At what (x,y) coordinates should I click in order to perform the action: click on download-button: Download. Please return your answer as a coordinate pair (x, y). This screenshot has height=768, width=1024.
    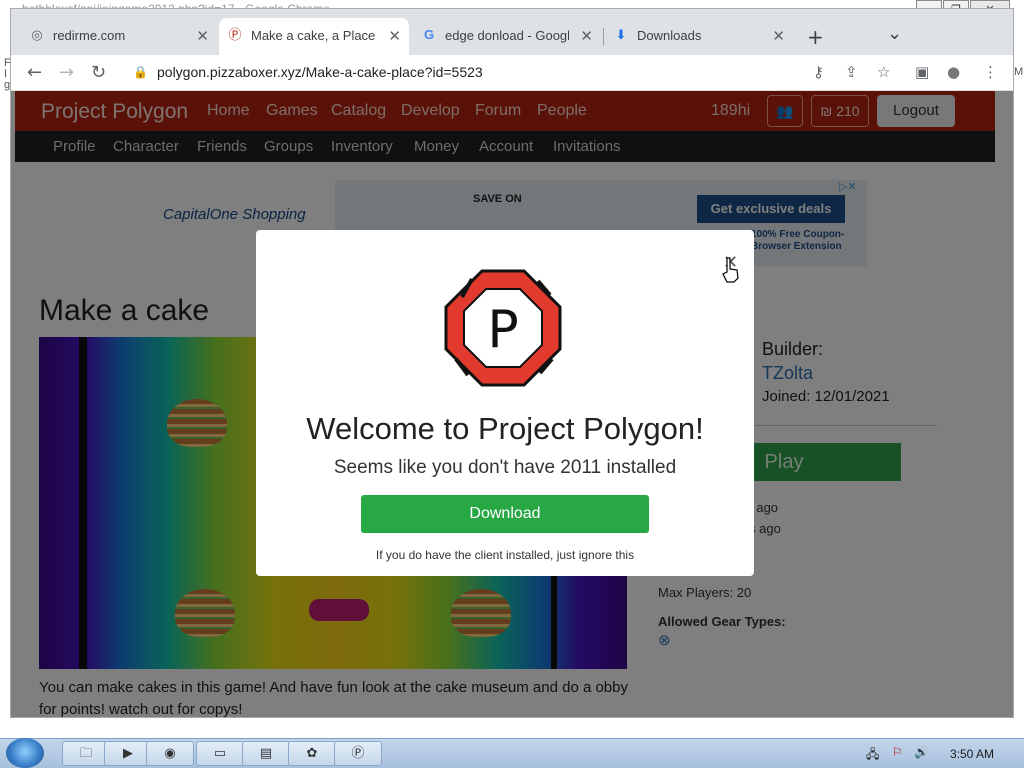
    Looking at the image, I should click on (505, 514).